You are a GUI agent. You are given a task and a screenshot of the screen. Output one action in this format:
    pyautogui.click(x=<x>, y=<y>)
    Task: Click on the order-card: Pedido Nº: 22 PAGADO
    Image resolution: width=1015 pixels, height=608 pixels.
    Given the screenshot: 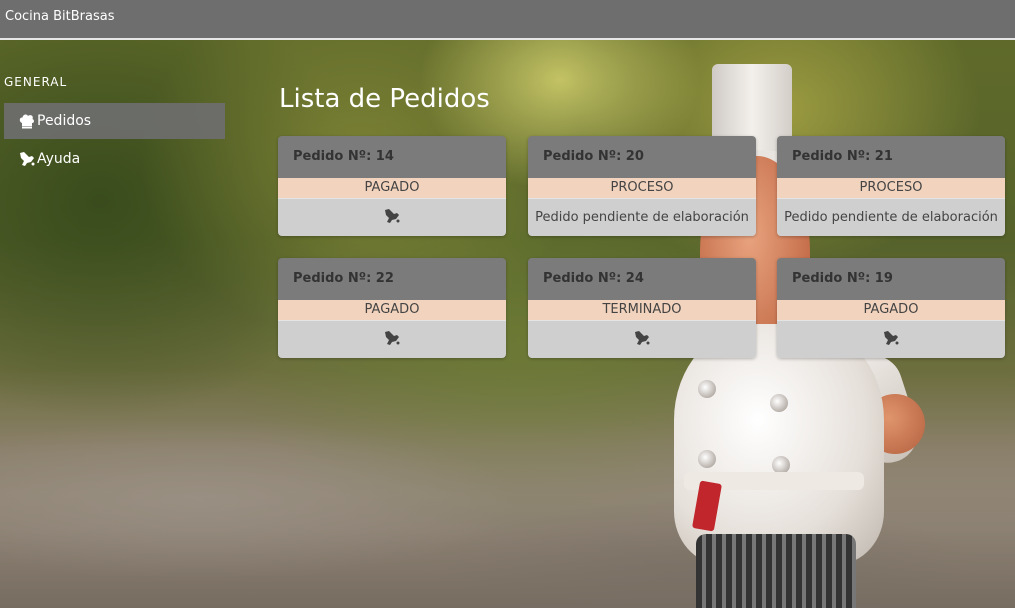 What is the action you would take?
    pyautogui.click(x=392, y=308)
    